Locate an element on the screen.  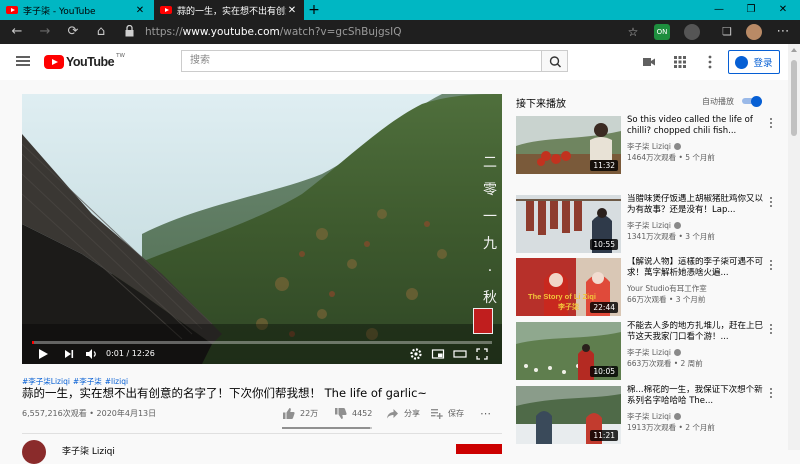
video-thumbnail: 11:21 is located at coordinates (568, 415).